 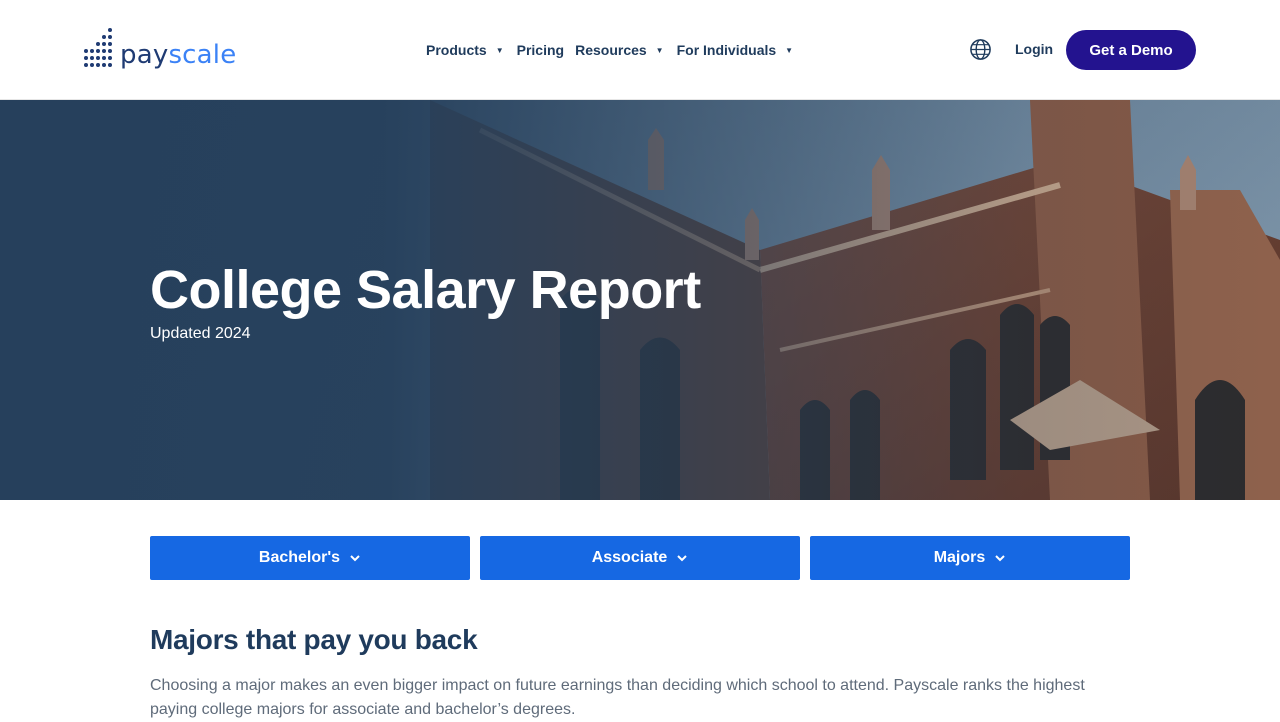 What do you see at coordinates (425, 290) in the screenshot?
I see `page-title: College Salary Report` at bounding box center [425, 290].